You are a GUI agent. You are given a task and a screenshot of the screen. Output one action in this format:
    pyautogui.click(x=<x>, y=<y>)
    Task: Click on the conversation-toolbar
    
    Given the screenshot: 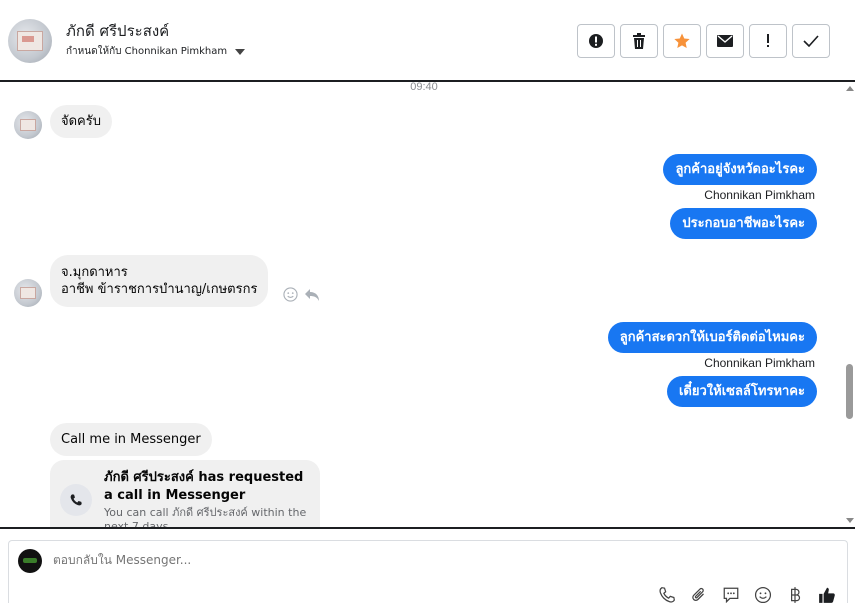 What is the action you would take?
    pyautogui.click(x=703, y=41)
    